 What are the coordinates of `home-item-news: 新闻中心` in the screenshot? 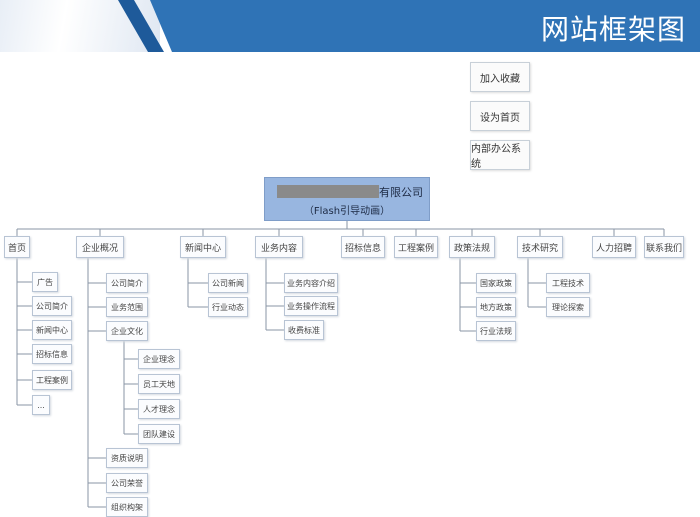 It's located at (52, 330).